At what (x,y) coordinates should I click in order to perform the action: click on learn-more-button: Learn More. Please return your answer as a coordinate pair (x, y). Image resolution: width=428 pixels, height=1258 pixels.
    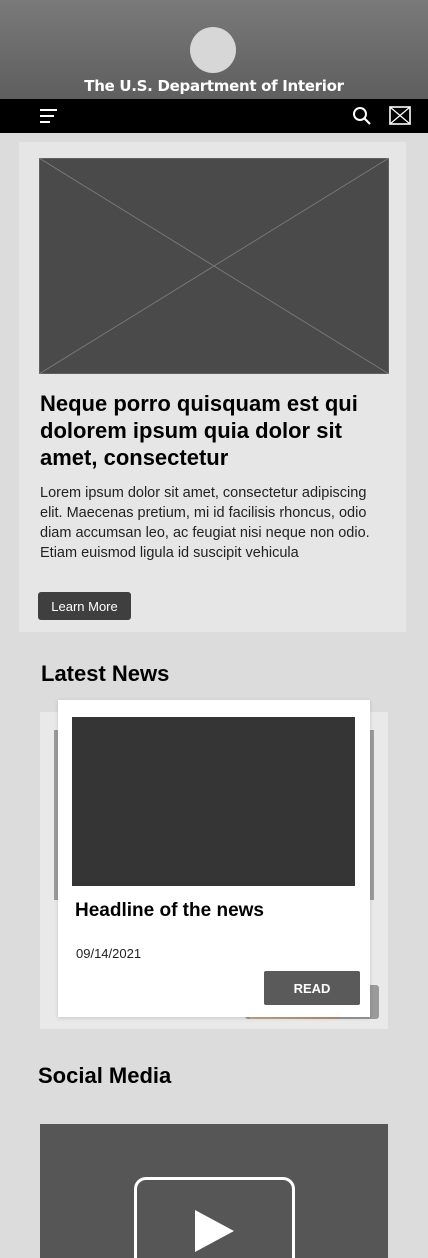
    Looking at the image, I should click on (84, 606).